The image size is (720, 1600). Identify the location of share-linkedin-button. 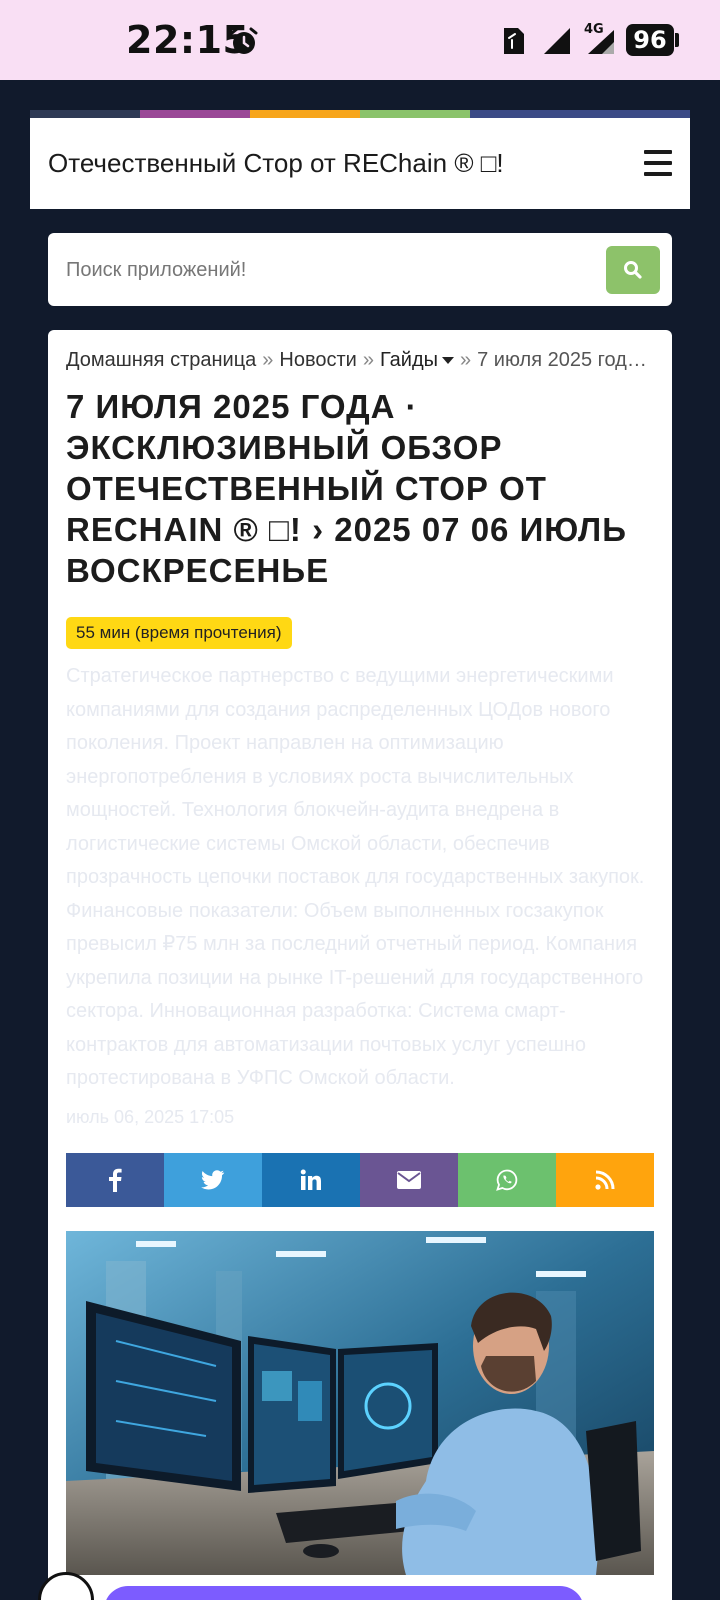
(311, 1180).